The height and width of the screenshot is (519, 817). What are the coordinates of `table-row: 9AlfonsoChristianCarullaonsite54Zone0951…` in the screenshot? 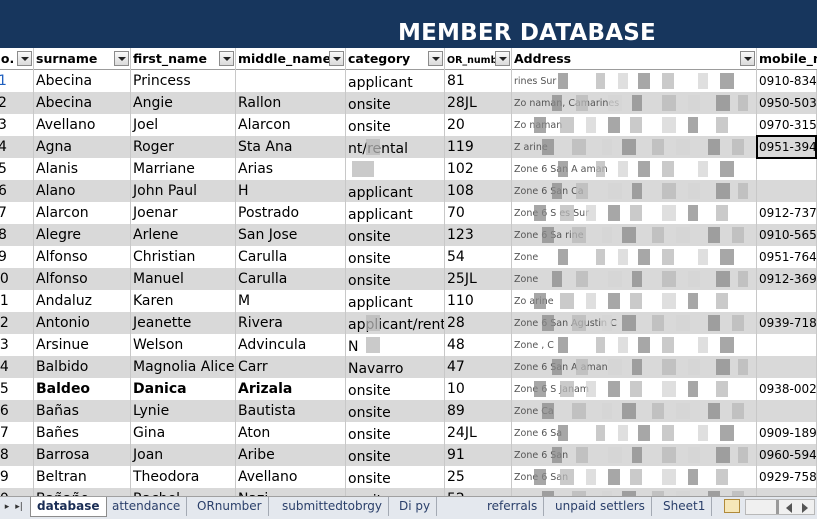 It's located at (408, 257).